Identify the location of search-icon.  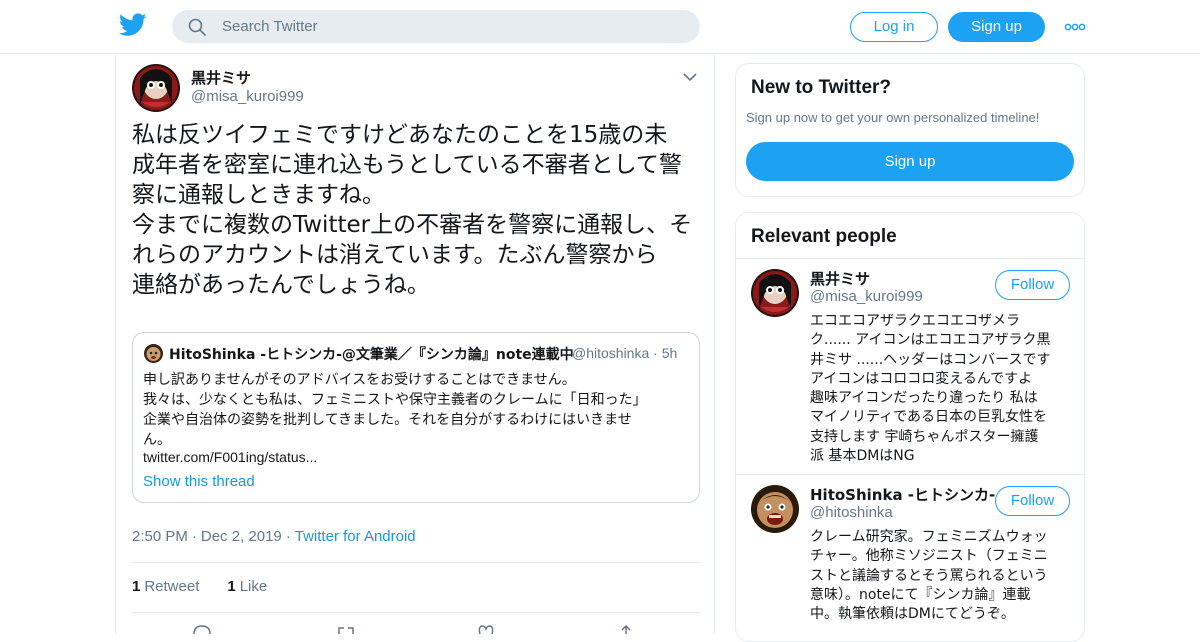
(197, 27).